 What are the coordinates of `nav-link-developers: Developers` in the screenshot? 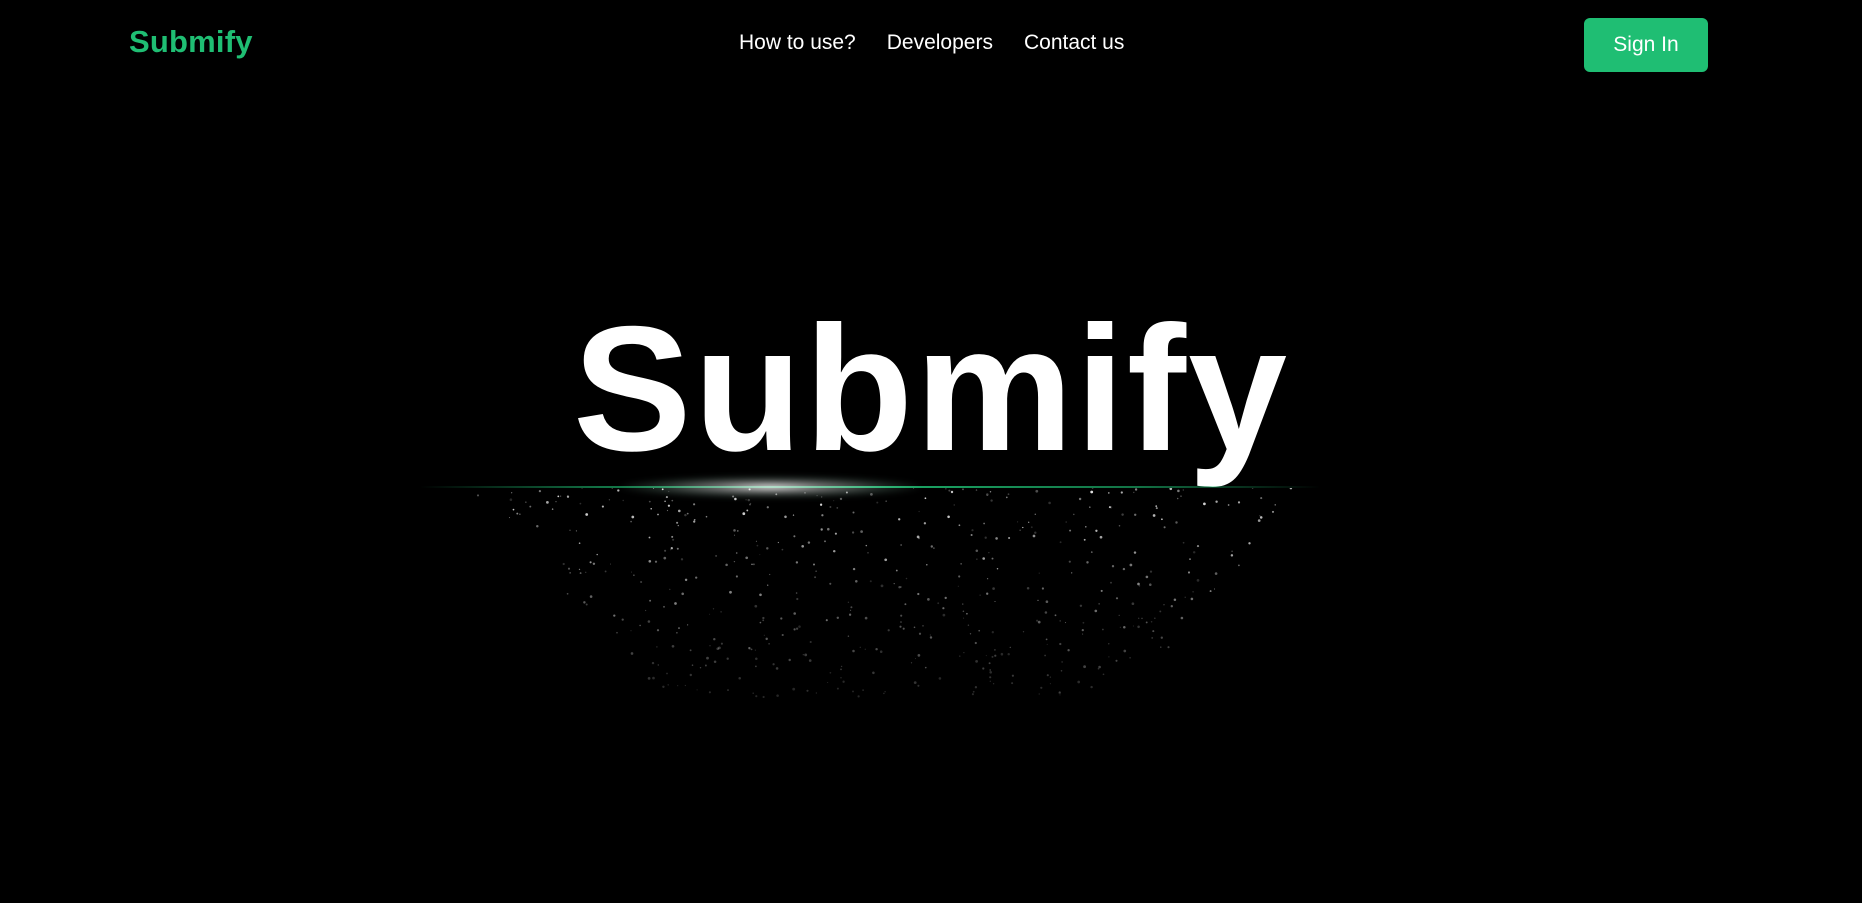 It's located at (940, 43).